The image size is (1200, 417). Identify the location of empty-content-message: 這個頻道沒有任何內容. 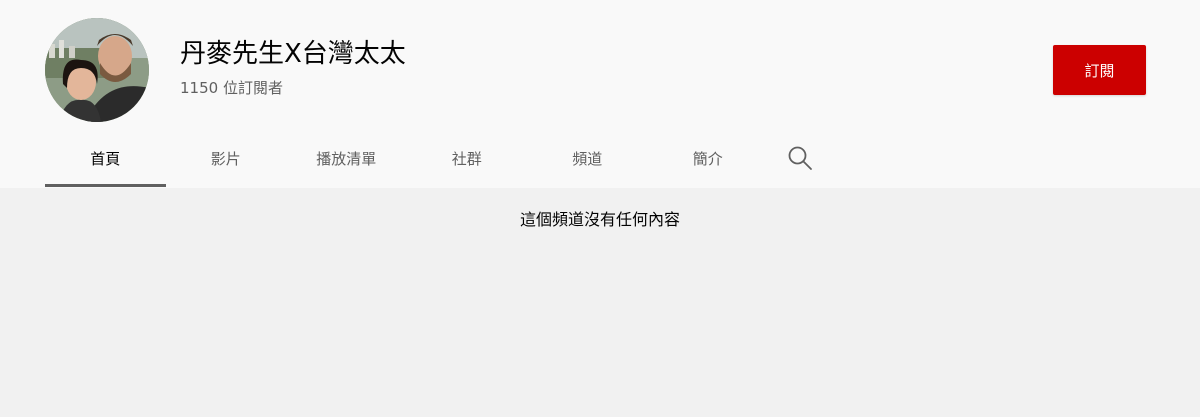
(599, 219).